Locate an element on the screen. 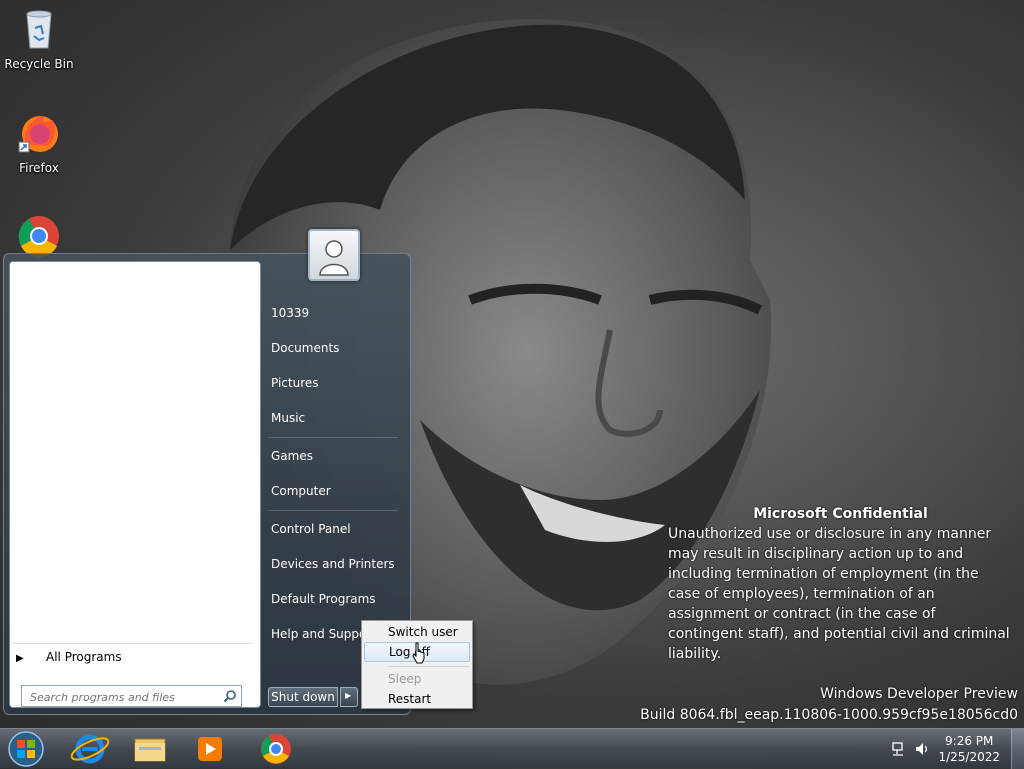 Image resolution: width=1024 pixels, height=769 pixels. watermark-title: Microsoft Confidential is located at coordinates (840, 514).